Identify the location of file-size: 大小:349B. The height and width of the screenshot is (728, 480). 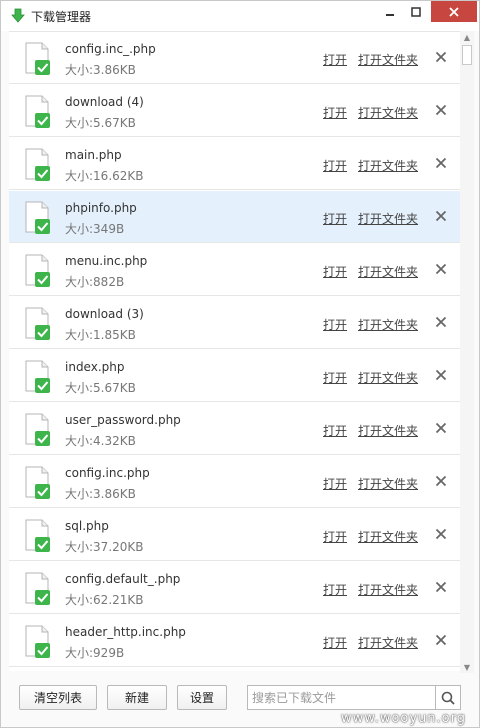
(95, 229).